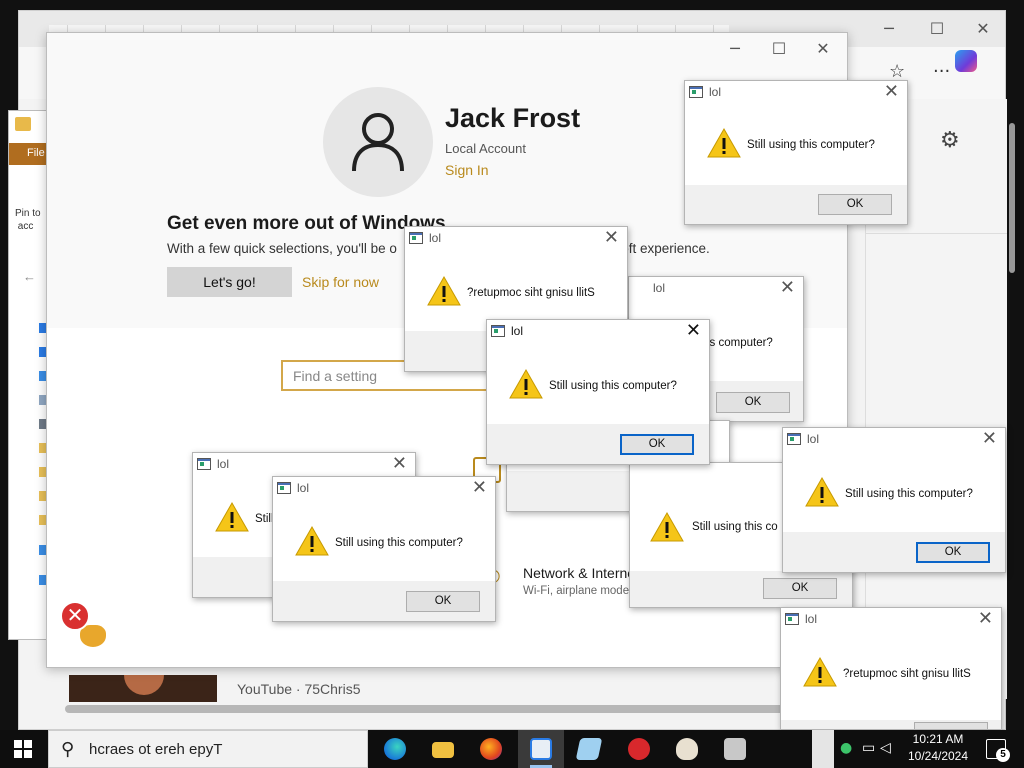 Image resolution: width=1024 pixels, height=768 pixels. I want to click on taskbar-search-box: ⚲ hcraes ot ereh epyT, so click(208, 749).